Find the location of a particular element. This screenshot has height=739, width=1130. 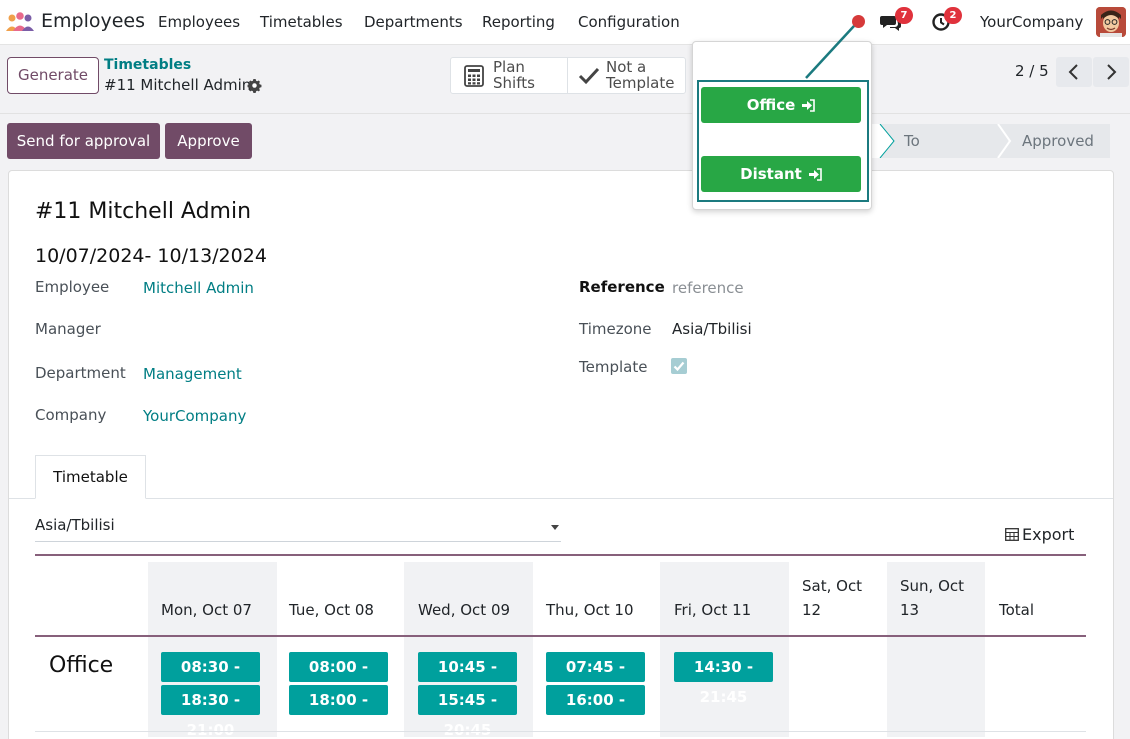

send-for-approval-button: Send for approval is located at coordinates (83, 141).